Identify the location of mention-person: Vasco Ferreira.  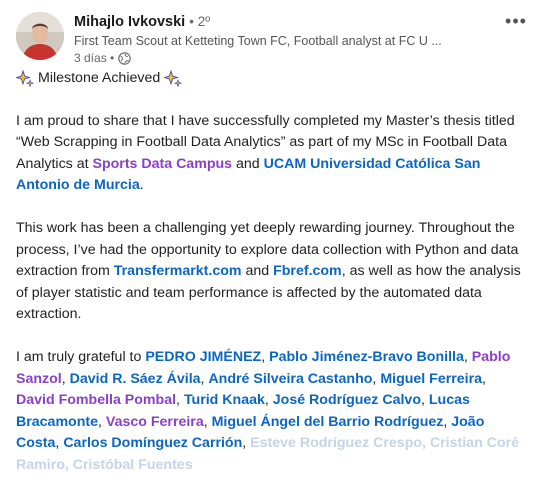
(155, 422).